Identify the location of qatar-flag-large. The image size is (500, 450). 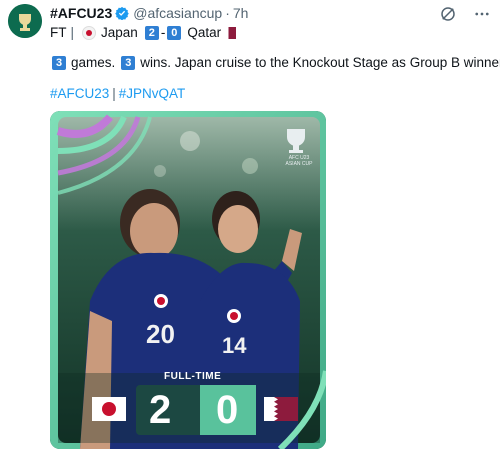
(281, 409).